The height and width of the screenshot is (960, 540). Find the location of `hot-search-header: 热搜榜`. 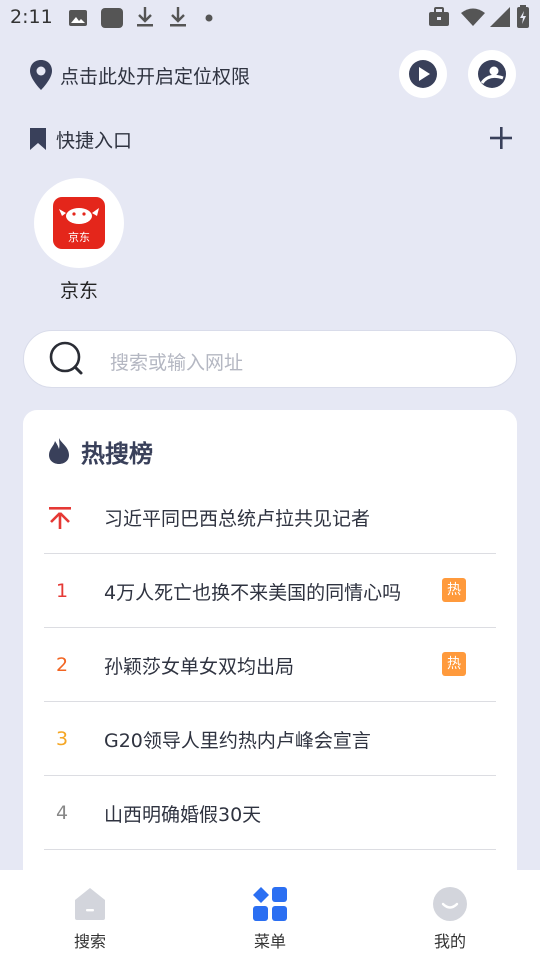

hot-search-header: 热搜榜 is located at coordinates (100, 451).